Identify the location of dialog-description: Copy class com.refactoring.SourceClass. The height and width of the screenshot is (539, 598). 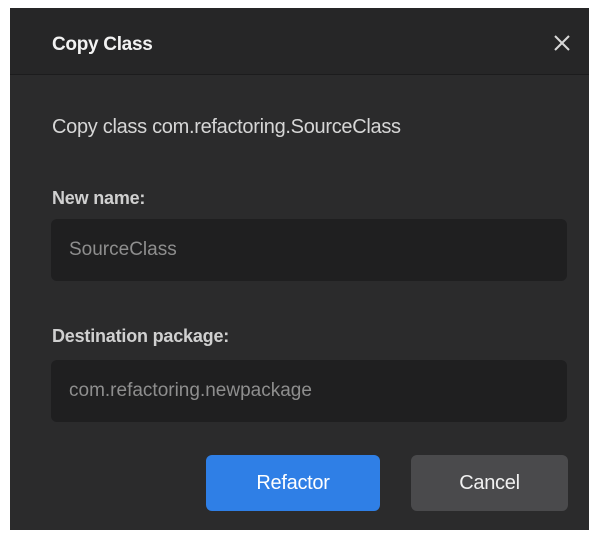
(226, 127).